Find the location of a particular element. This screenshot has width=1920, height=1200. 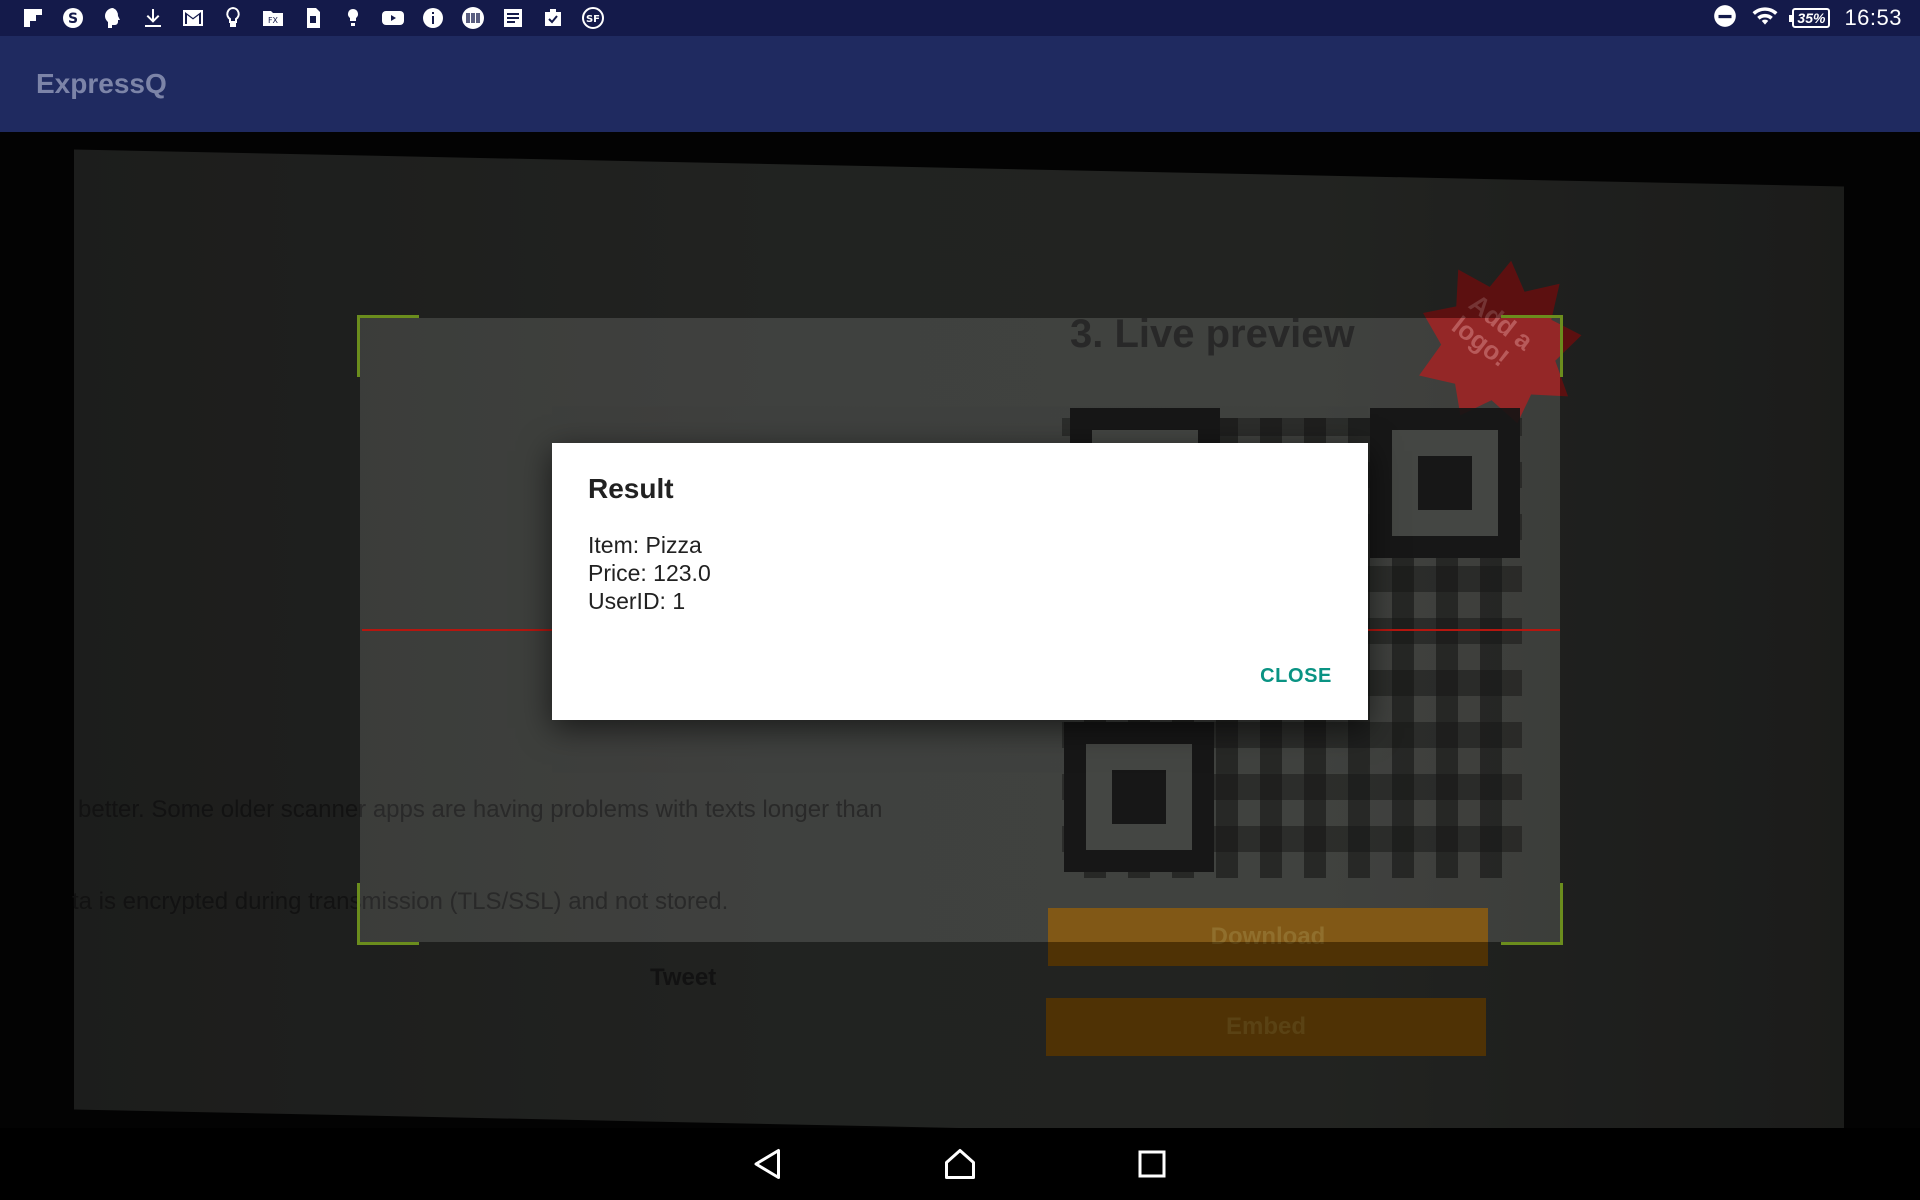

status-clock: 16:53 is located at coordinates (1873, 17).